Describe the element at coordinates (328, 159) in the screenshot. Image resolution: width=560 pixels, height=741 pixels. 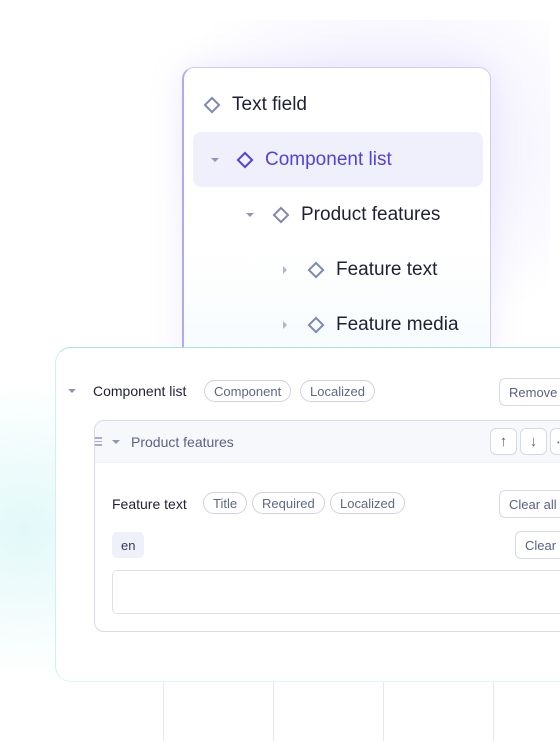
I see `tree-item-label: Component list` at that location.